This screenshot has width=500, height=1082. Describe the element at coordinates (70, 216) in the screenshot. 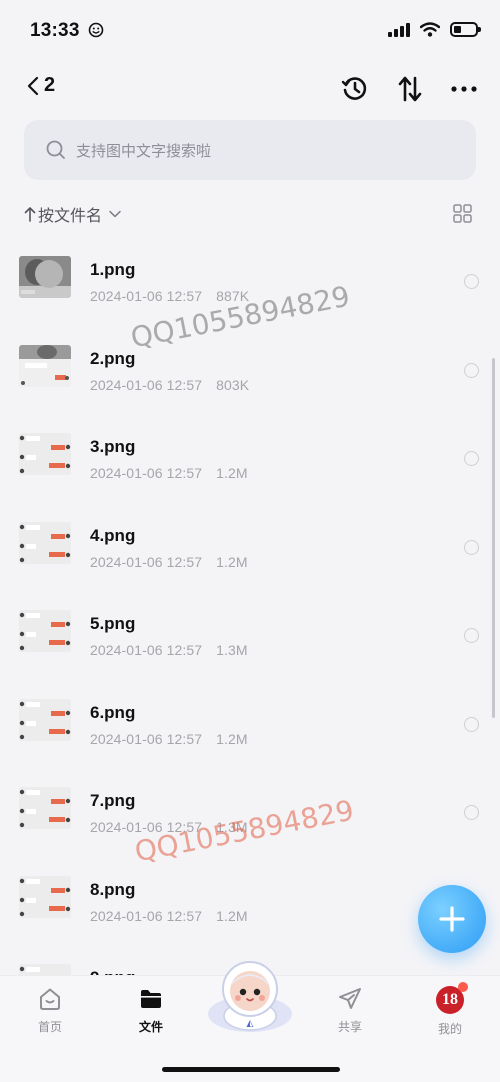

I see `sort-label: 按文件名` at that location.